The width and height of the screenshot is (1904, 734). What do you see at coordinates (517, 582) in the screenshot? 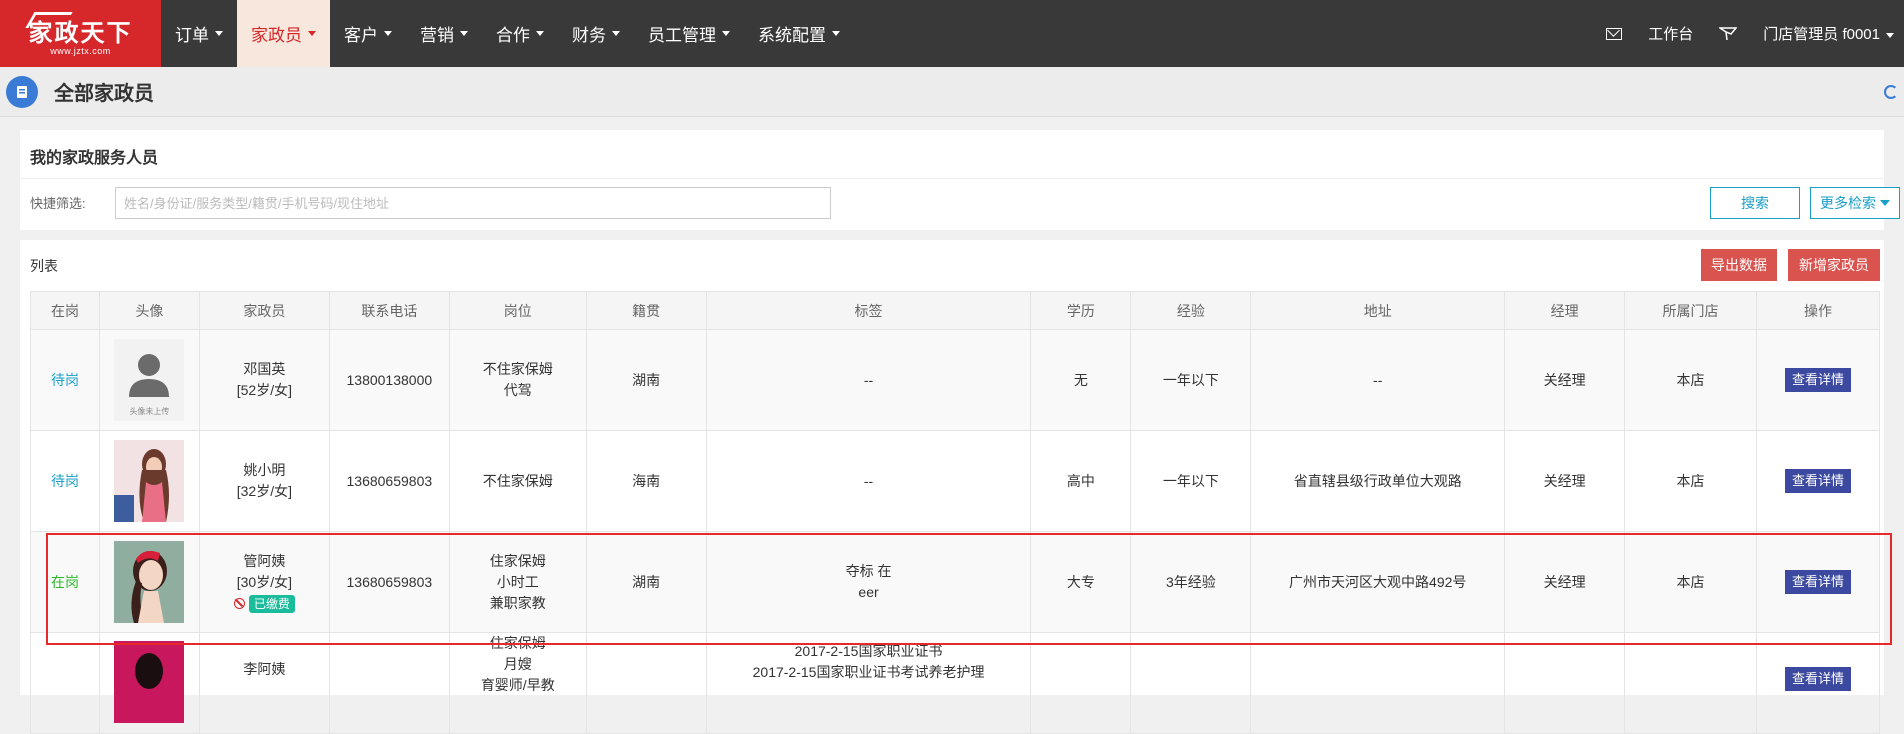
I see `post-cell: 住家保姆 小时工 兼职家教` at bounding box center [517, 582].